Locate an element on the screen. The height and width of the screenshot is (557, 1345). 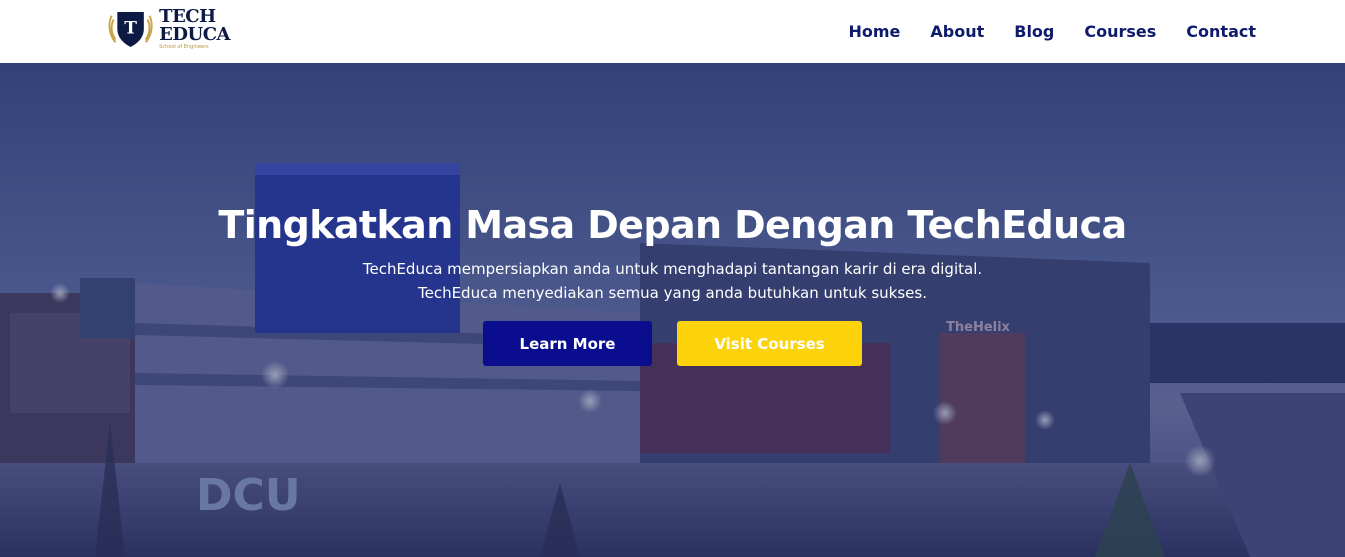
visit-courses-button: Visit Courses is located at coordinates (769, 343).